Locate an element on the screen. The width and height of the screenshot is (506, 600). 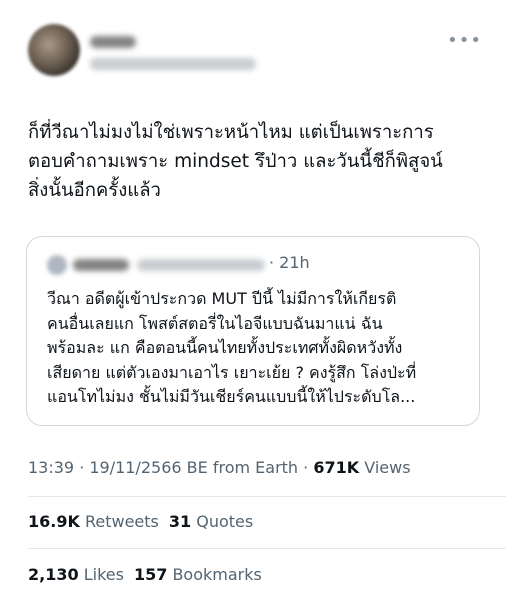
more-options-icon: ••• is located at coordinates (464, 41).